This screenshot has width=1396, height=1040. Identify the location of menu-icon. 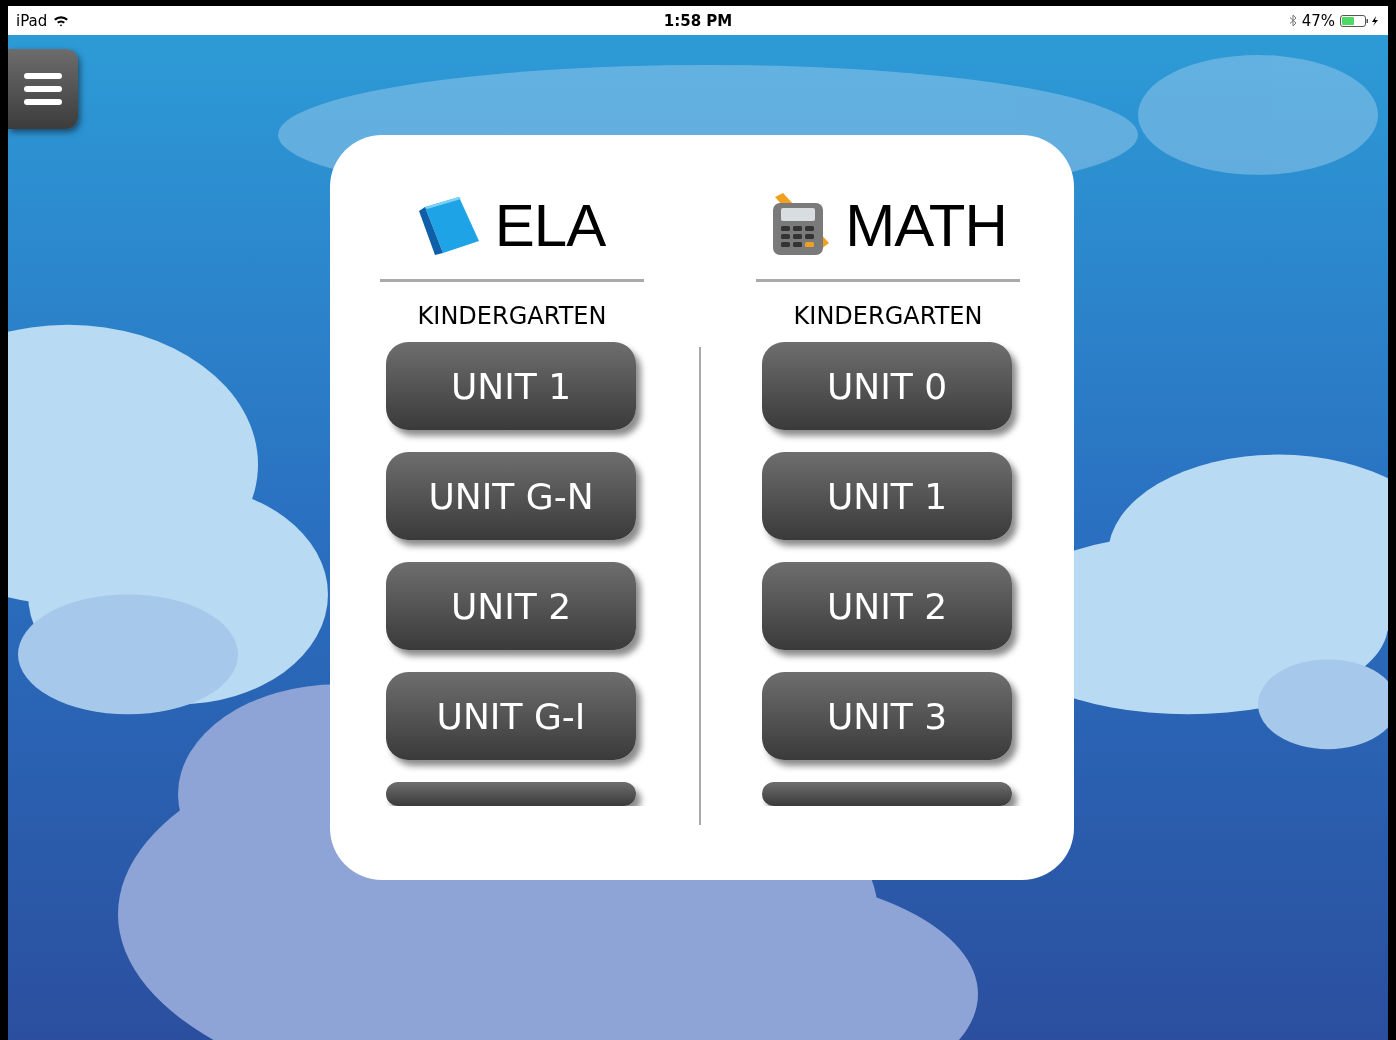
(43, 89).